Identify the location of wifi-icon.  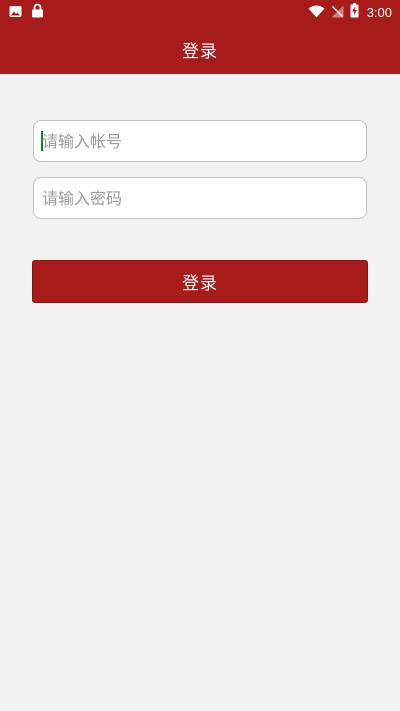
(316, 12).